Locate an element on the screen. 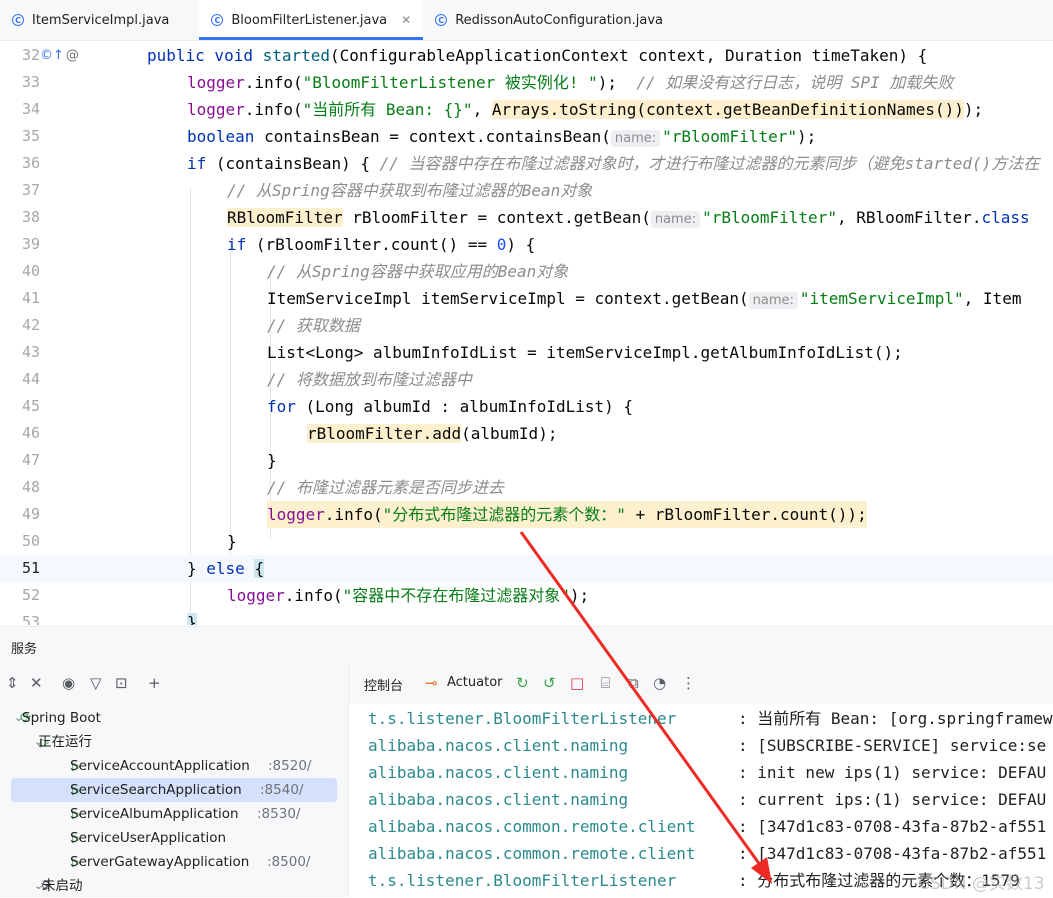 The height and width of the screenshot is (898, 1053). code-token: logger is located at coordinates (256, 595).